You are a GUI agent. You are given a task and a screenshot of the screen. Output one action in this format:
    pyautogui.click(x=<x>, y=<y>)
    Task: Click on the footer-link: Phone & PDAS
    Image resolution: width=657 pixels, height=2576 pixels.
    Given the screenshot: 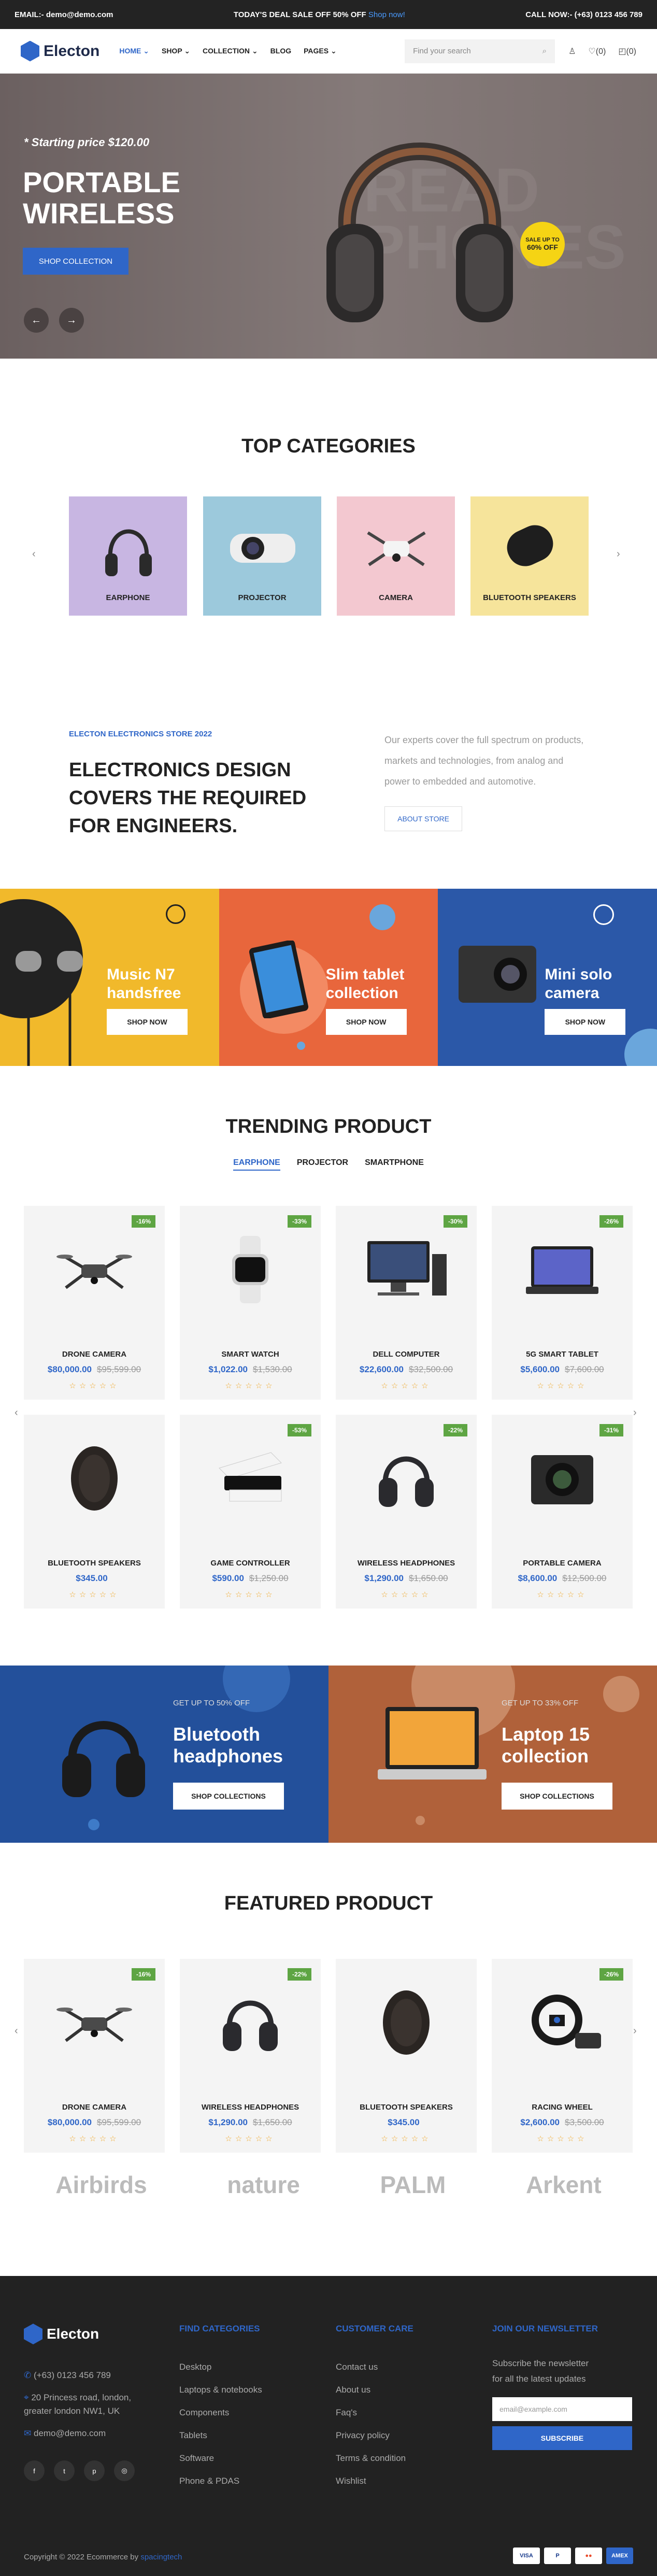 What is the action you would take?
    pyautogui.click(x=220, y=2481)
    